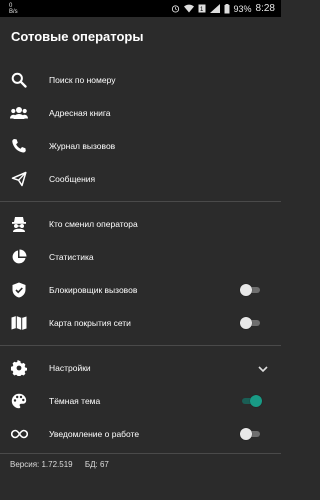  I want to click on shield-check-icon, so click(19, 290).